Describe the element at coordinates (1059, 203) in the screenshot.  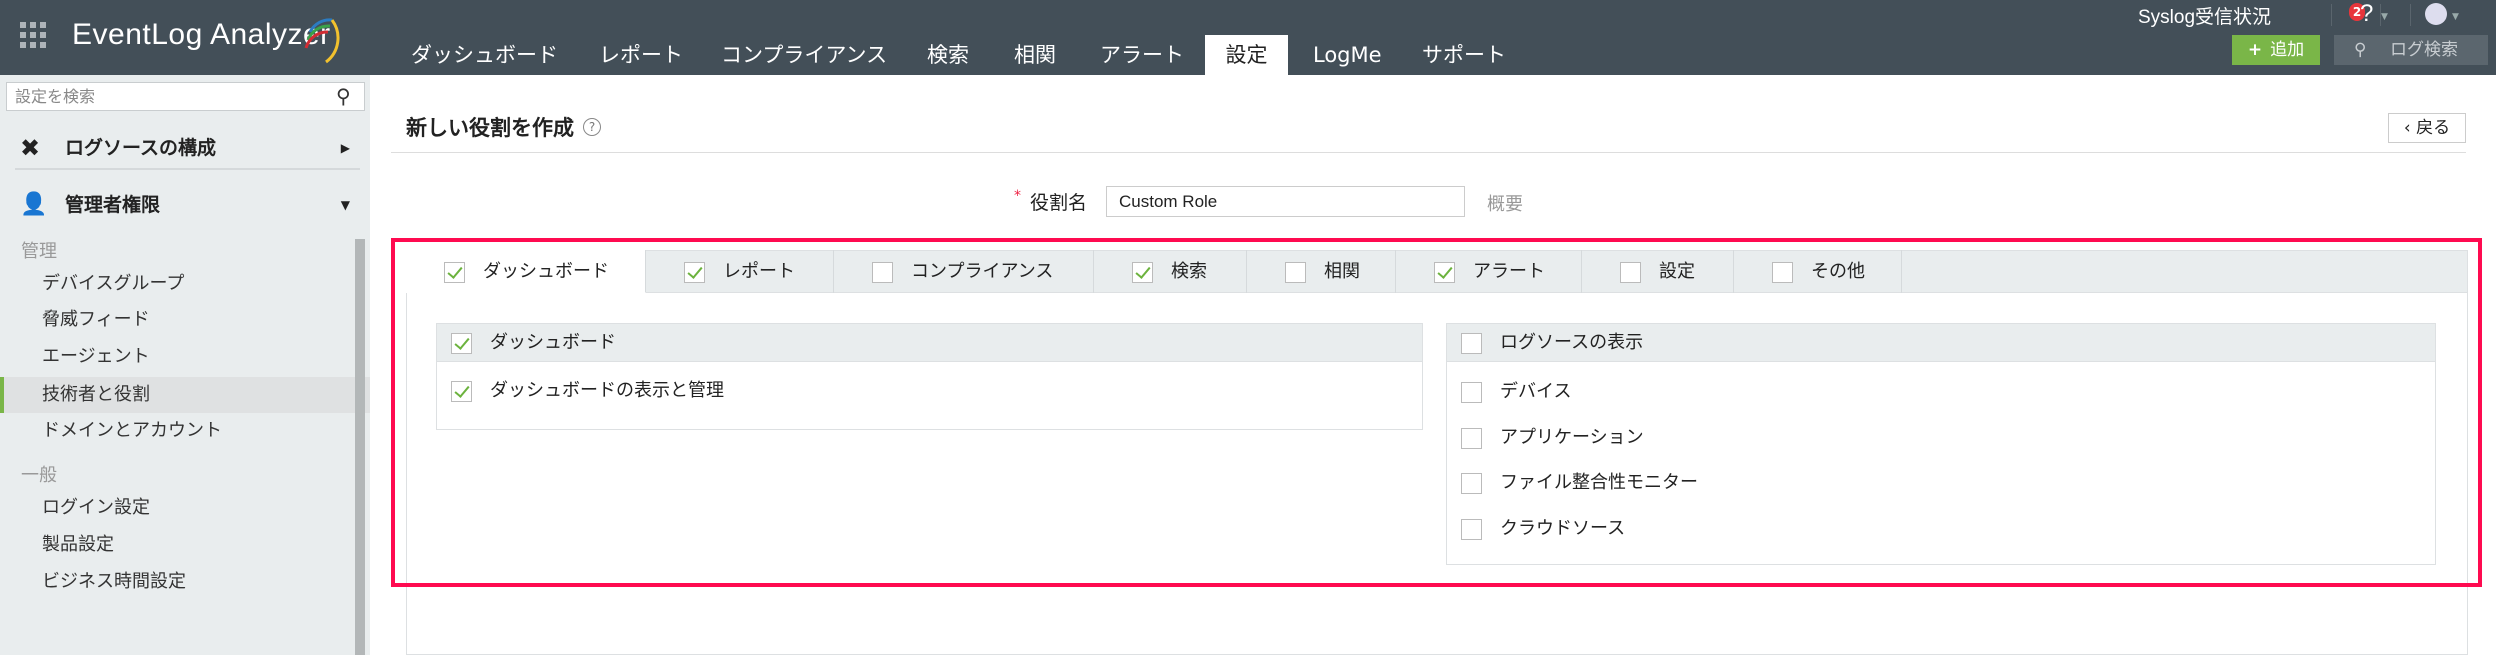
I see `role-name-label: 役割名` at that location.